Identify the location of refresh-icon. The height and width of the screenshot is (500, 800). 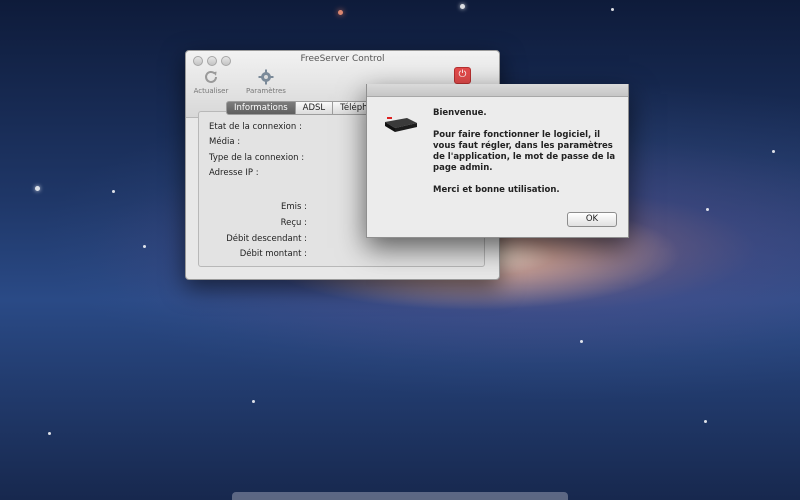
(211, 77).